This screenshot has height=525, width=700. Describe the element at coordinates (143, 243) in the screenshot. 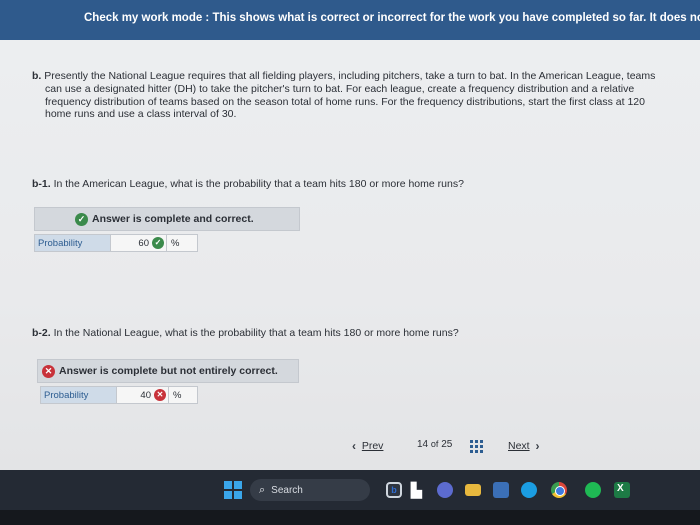

I see `probability-value: 60` at that location.